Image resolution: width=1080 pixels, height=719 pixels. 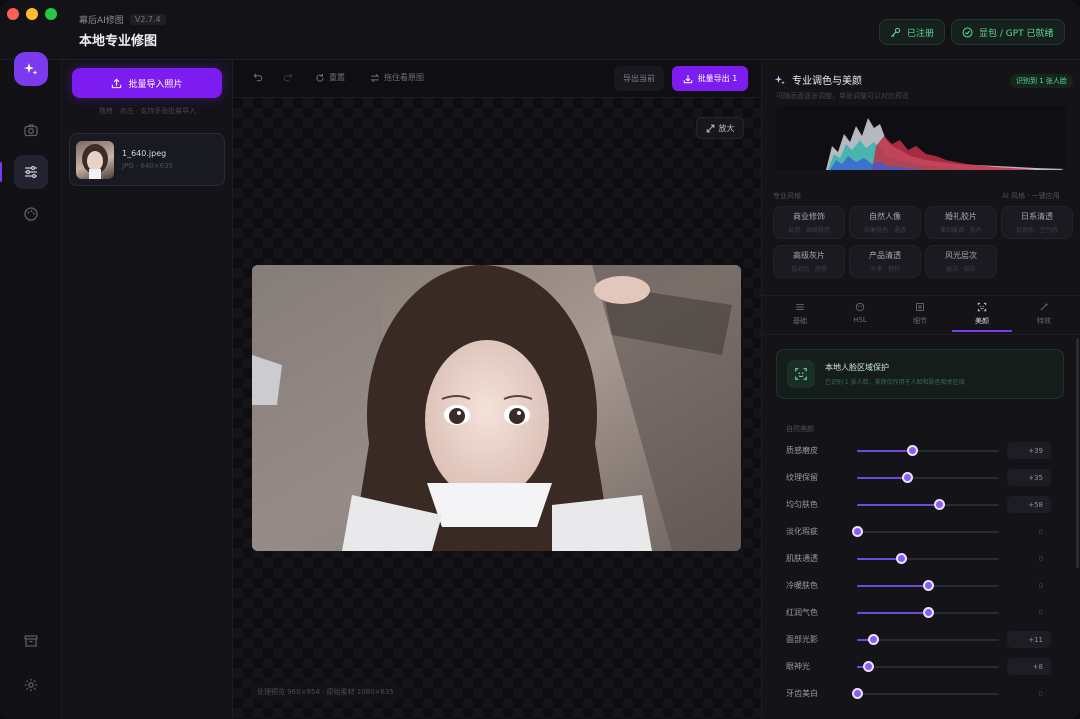 What do you see at coordinates (921, 138) in the screenshot?
I see `histogram` at bounding box center [921, 138].